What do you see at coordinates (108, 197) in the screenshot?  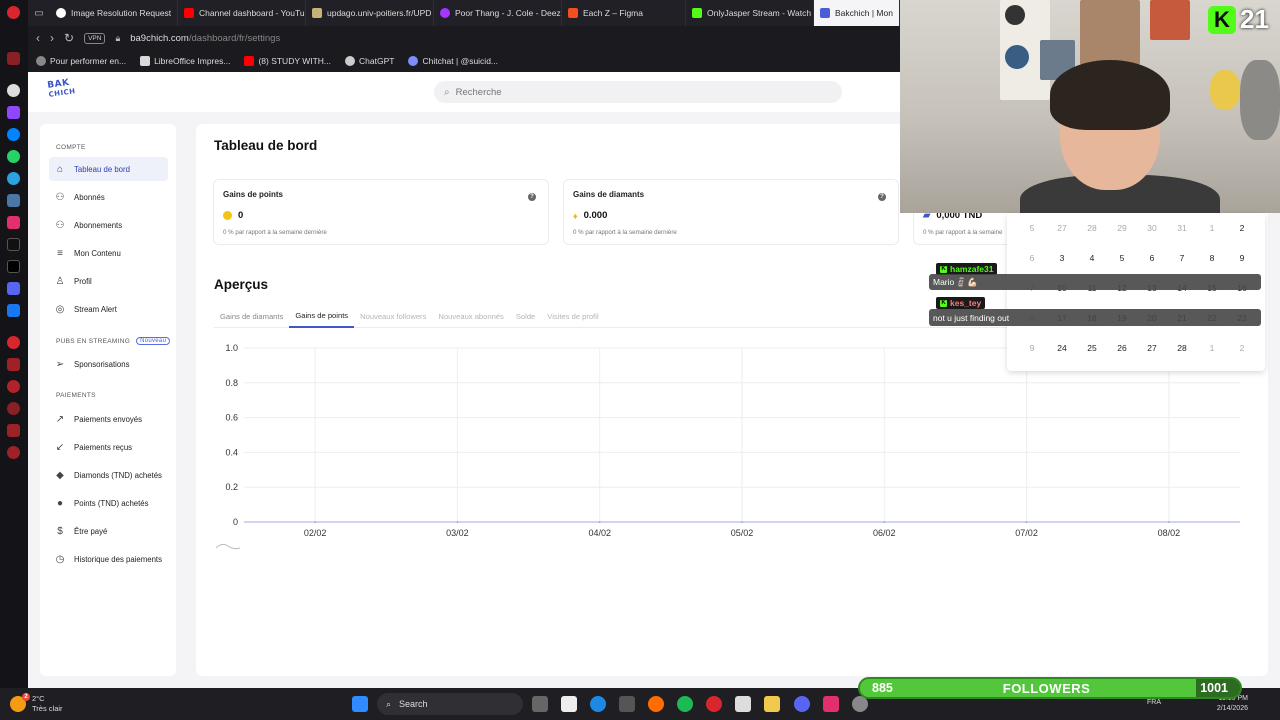 I see `sidebar-item-abonnes: ⚇ Abonnés` at bounding box center [108, 197].